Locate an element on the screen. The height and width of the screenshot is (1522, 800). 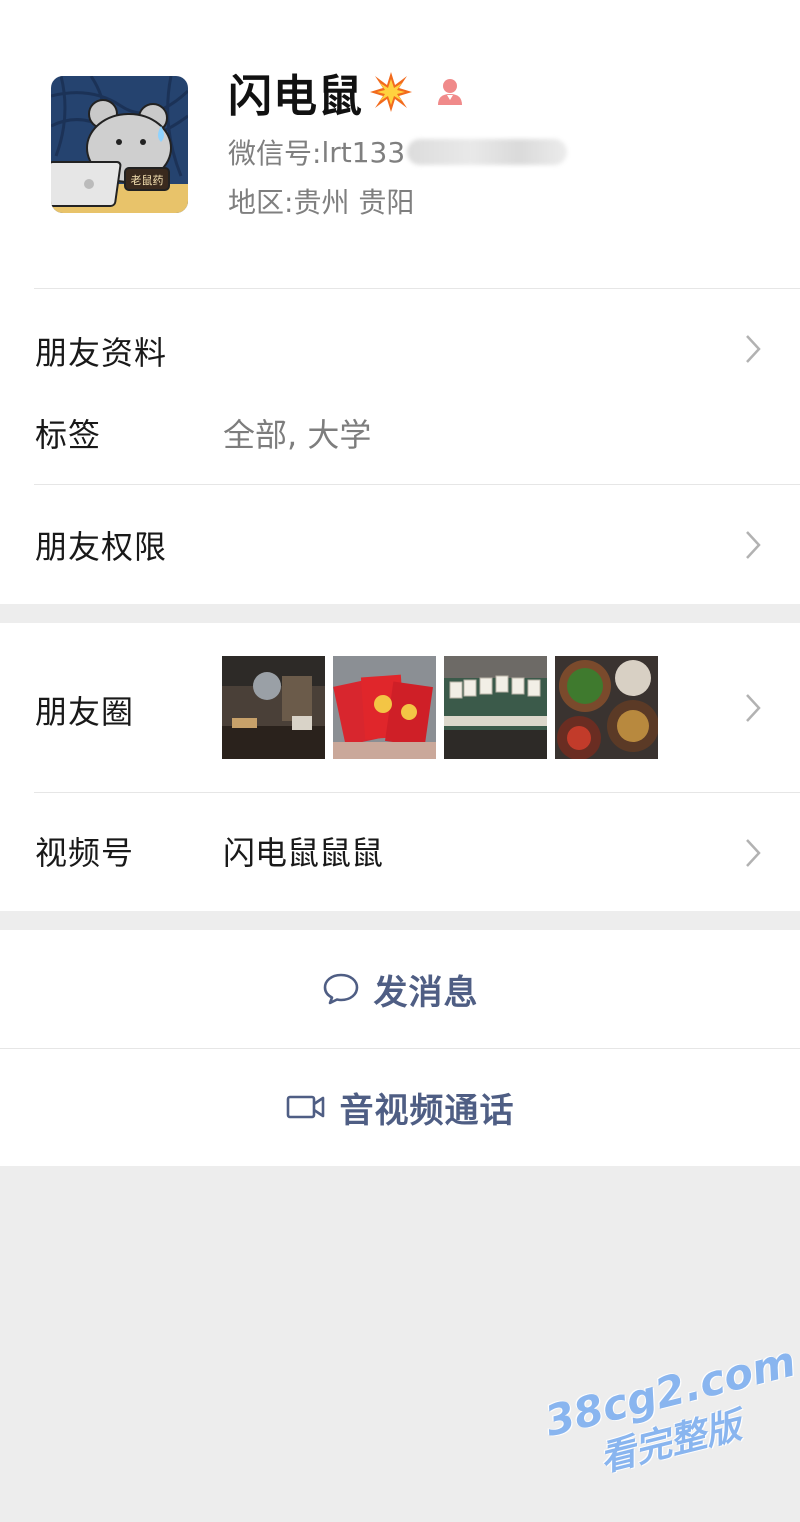
moments-row: 朋友圈 is located at coordinates (400, 708).